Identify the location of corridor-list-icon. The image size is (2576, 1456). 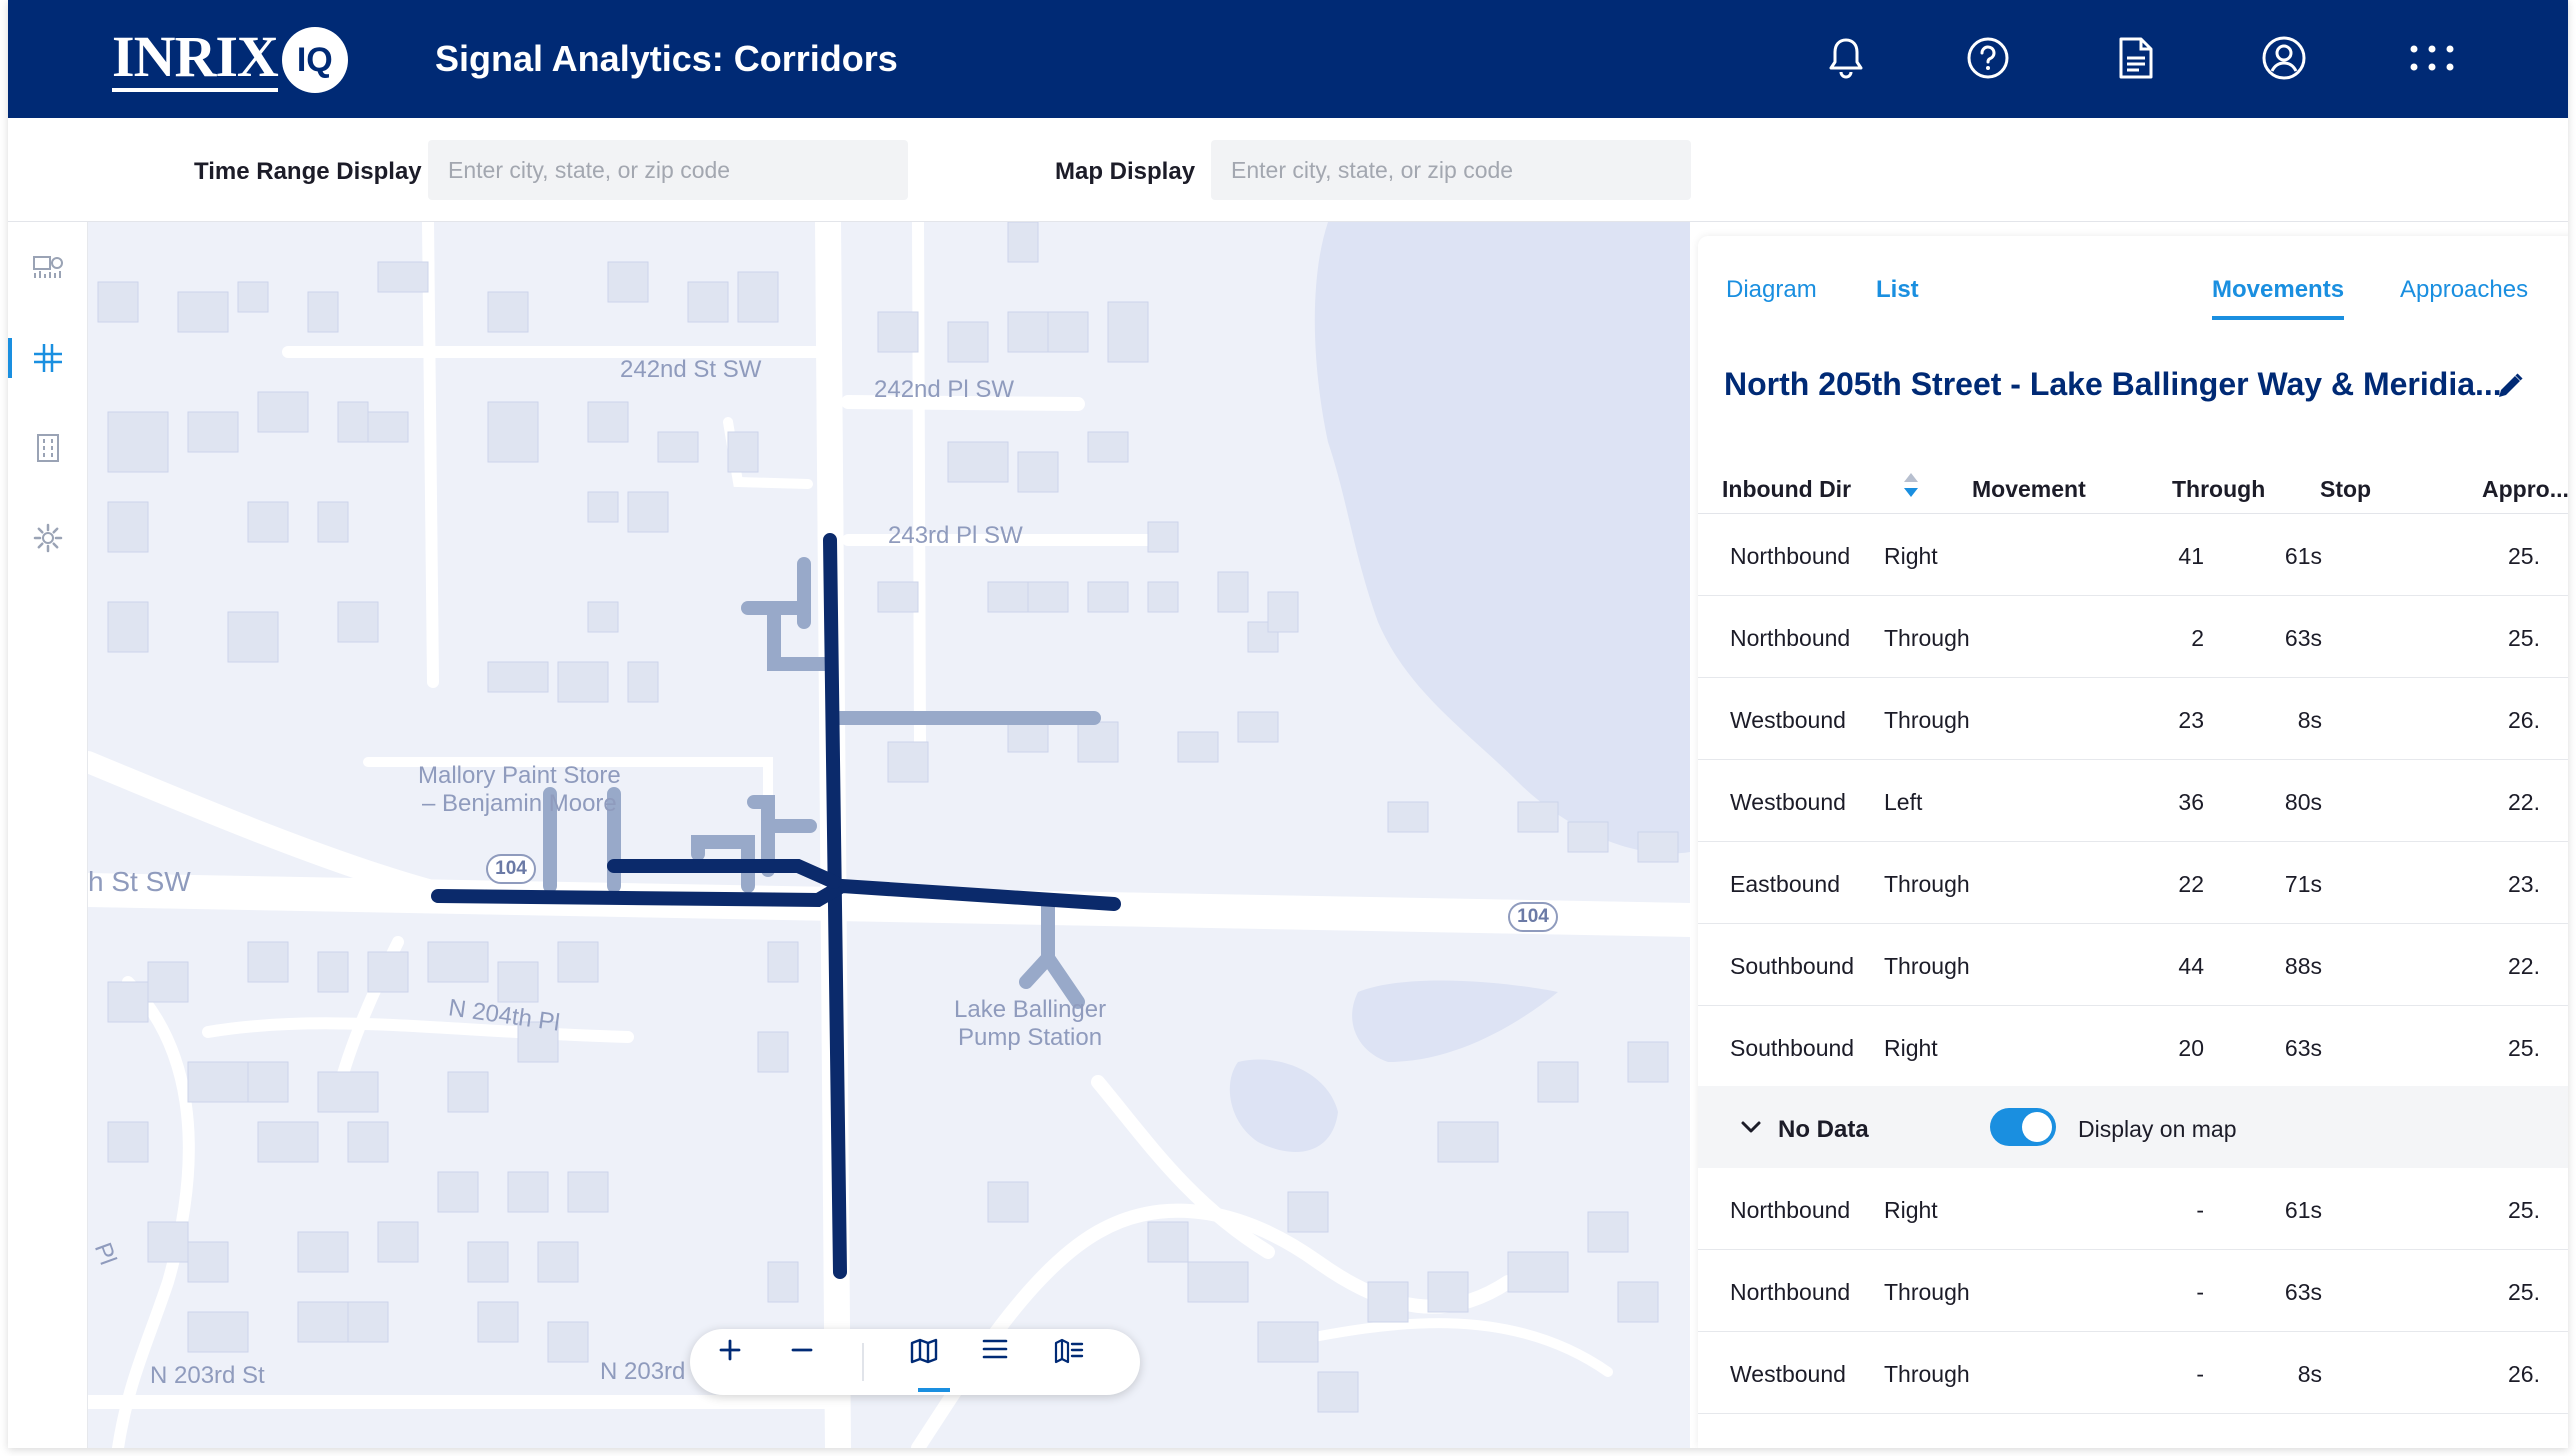
(48, 448).